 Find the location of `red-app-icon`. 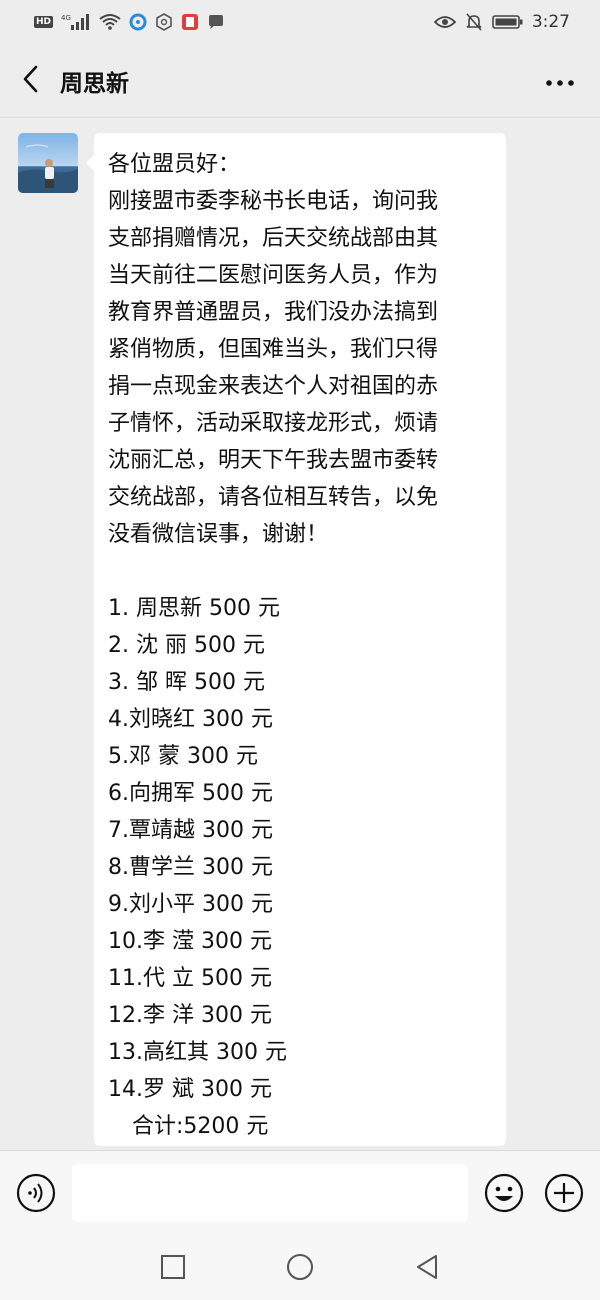

red-app-icon is located at coordinates (190, 22).